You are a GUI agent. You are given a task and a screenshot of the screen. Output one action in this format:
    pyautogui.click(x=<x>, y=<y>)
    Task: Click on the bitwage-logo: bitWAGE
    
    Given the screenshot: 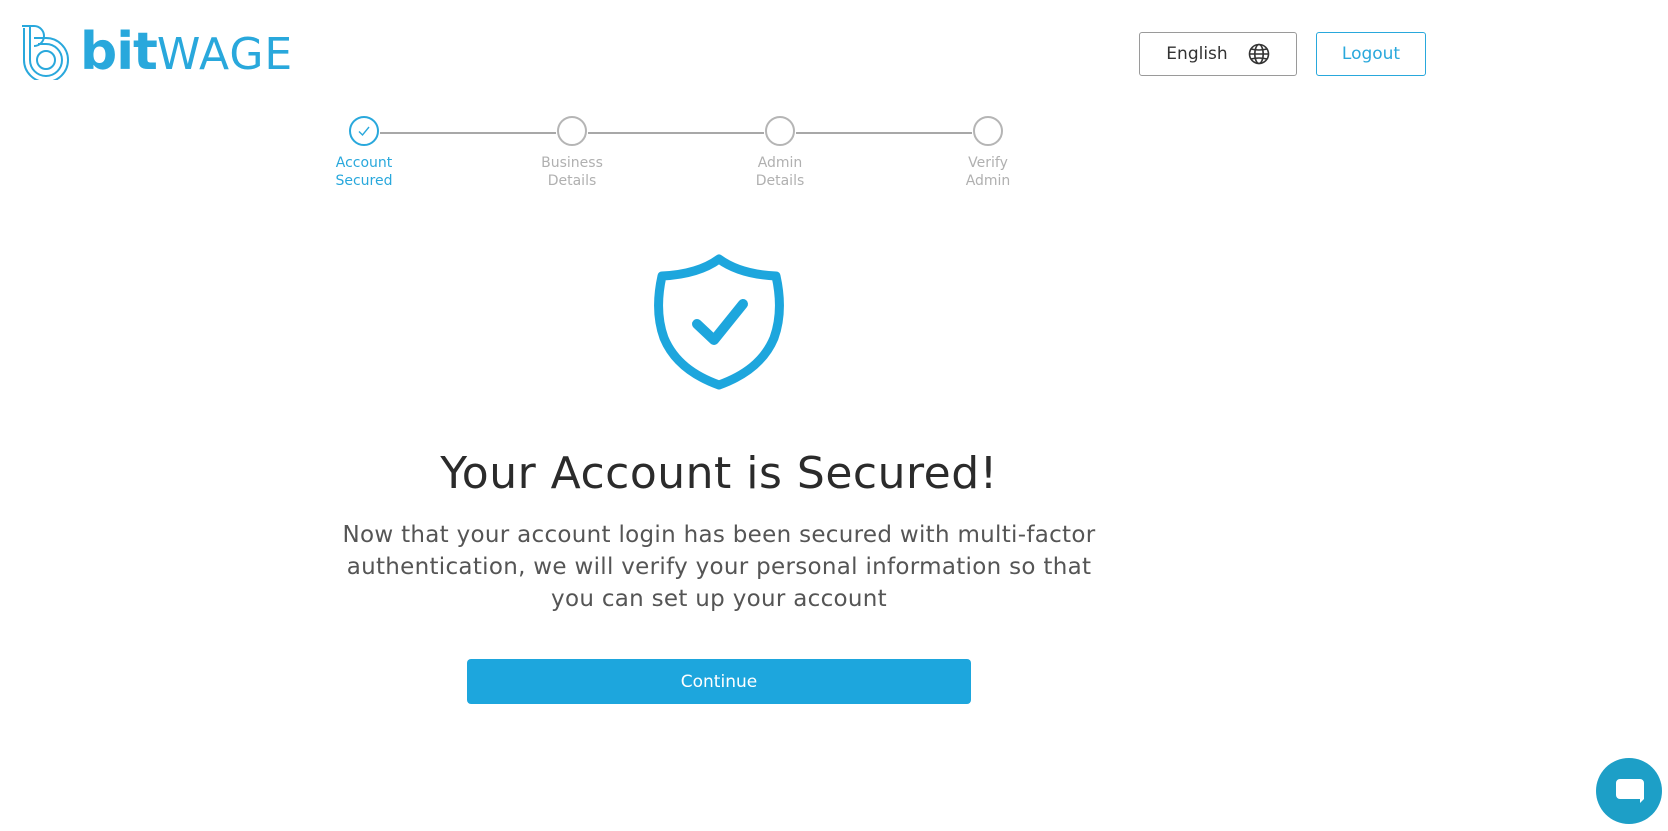 What is the action you would take?
    pyautogui.click(x=156, y=52)
    